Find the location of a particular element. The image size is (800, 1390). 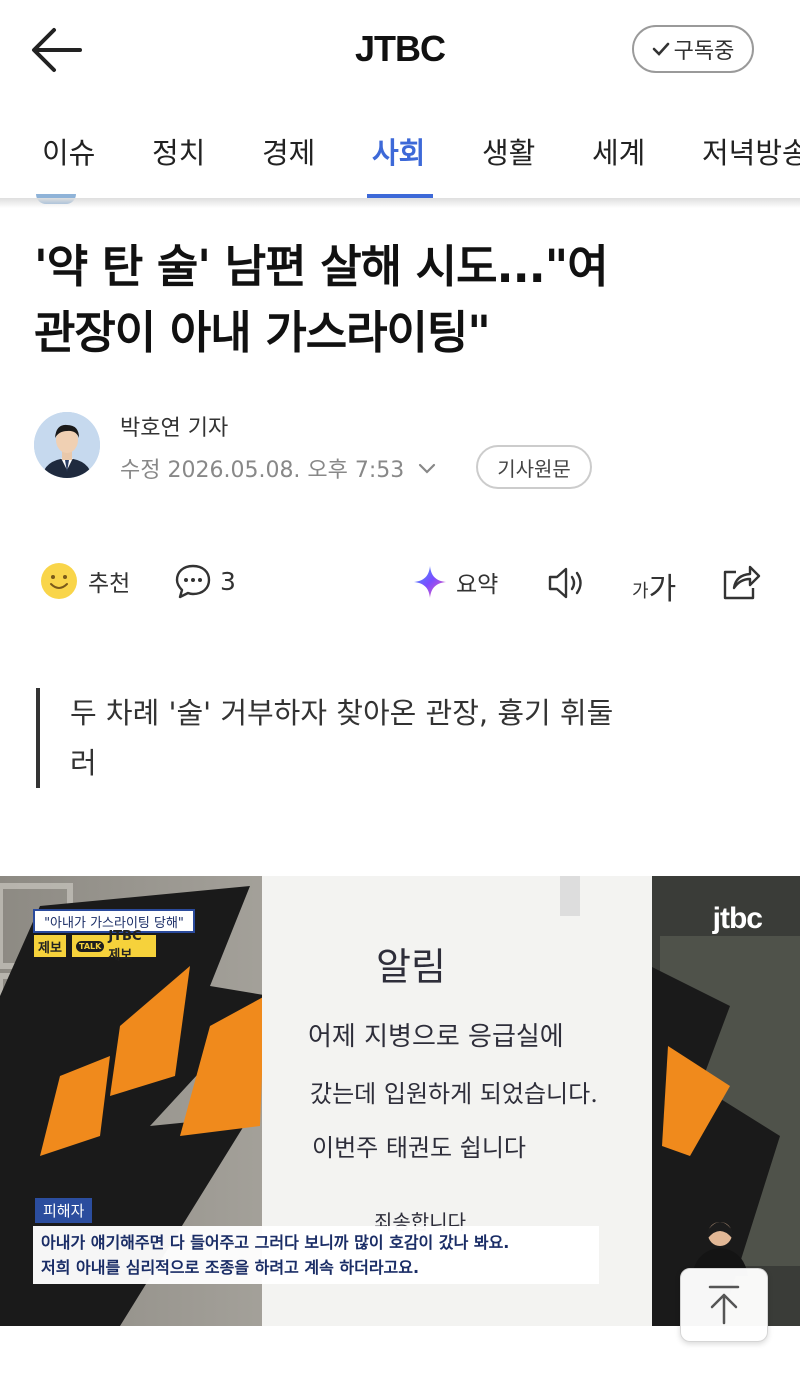

subtitle-line2: 저희 아내를 심리적으로 조종을 하려고 계속 하더라고요. is located at coordinates (230, 1267).